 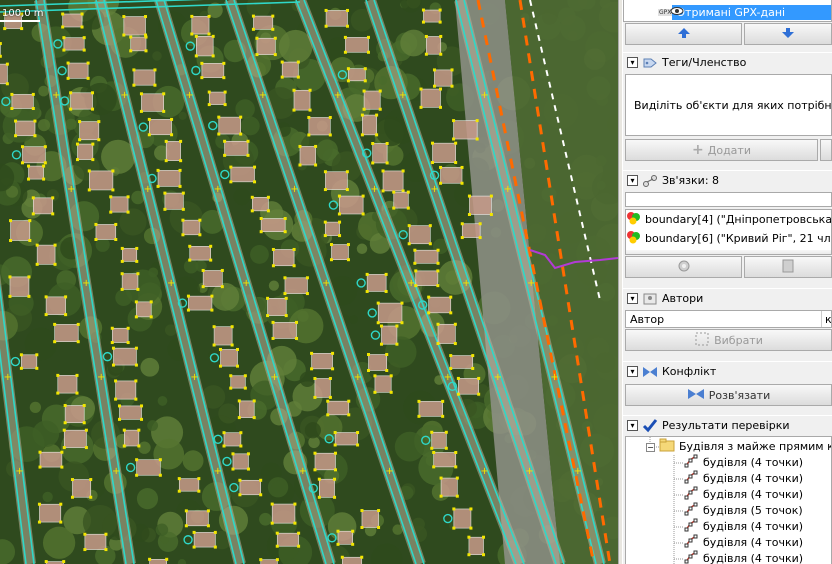 What do you see at coordinates (728, 219) in the screenshot?
I see `relation-item: boundary[4] ("Дніпропетровська обла` at bounding box center [728, 219].